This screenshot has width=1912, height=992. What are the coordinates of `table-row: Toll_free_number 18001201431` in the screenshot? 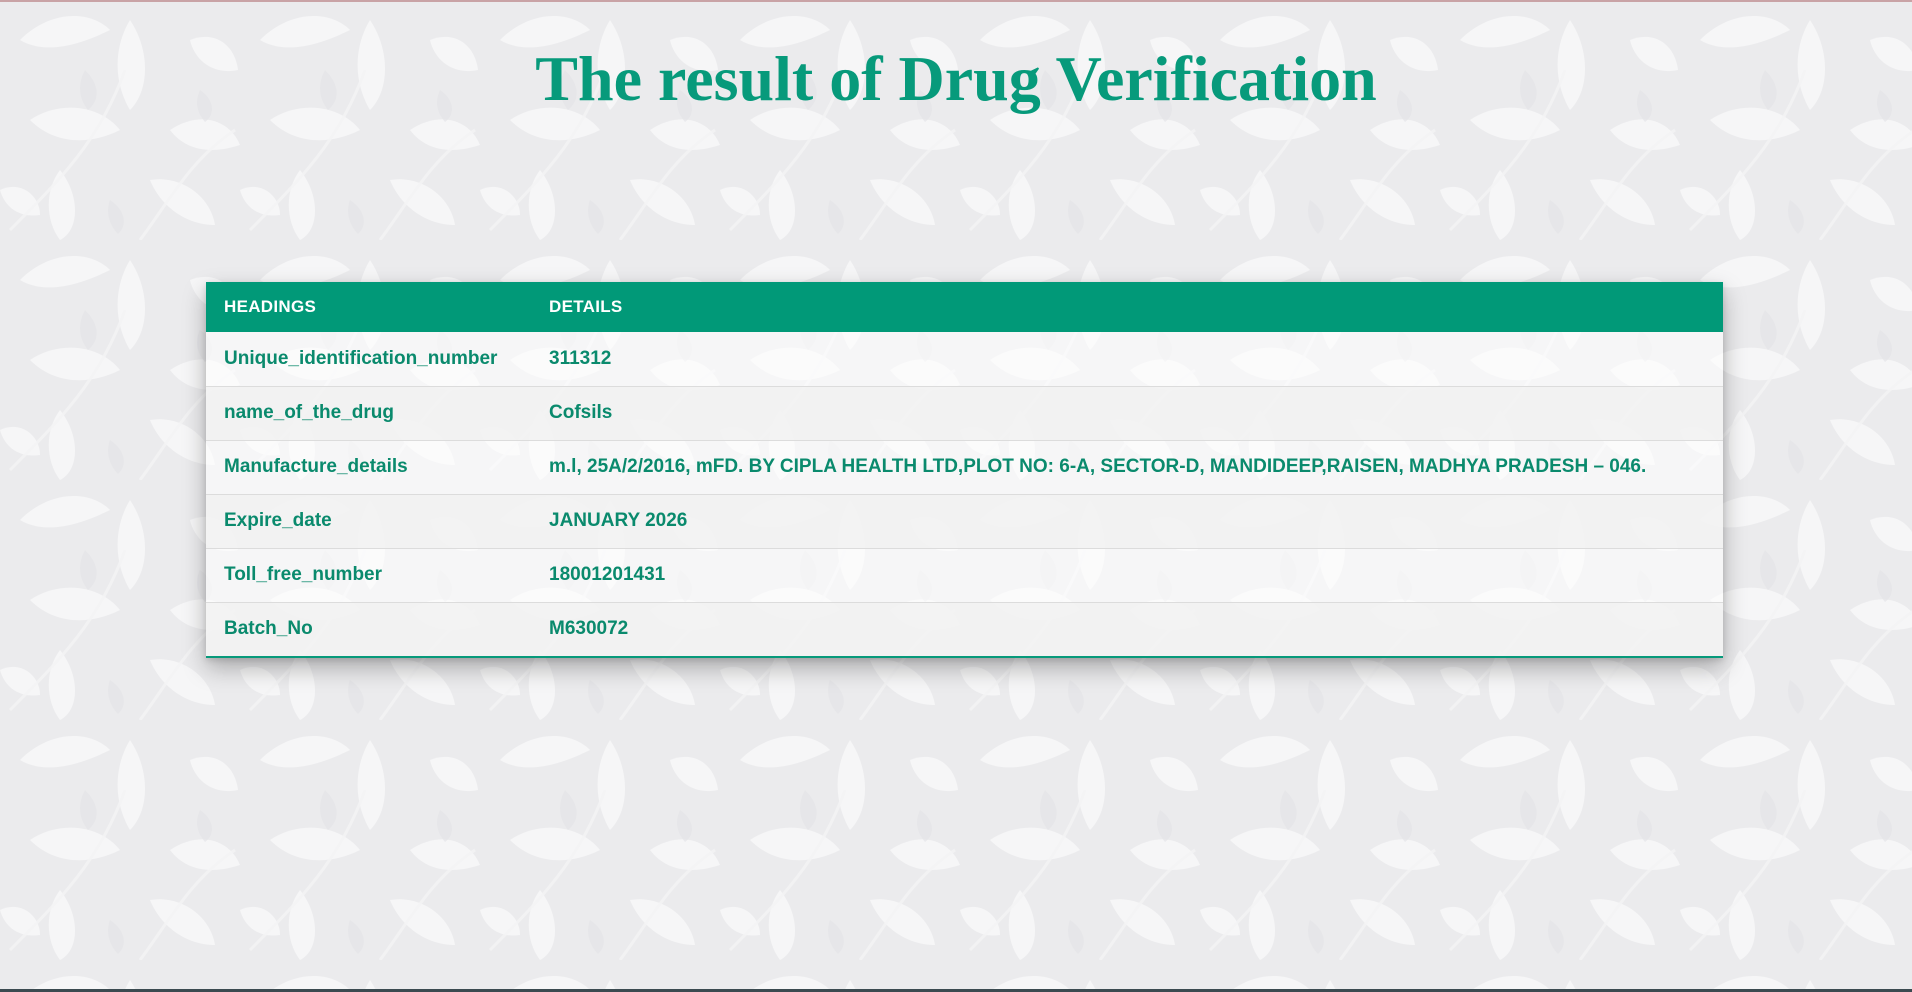 It's located at (964, 575).